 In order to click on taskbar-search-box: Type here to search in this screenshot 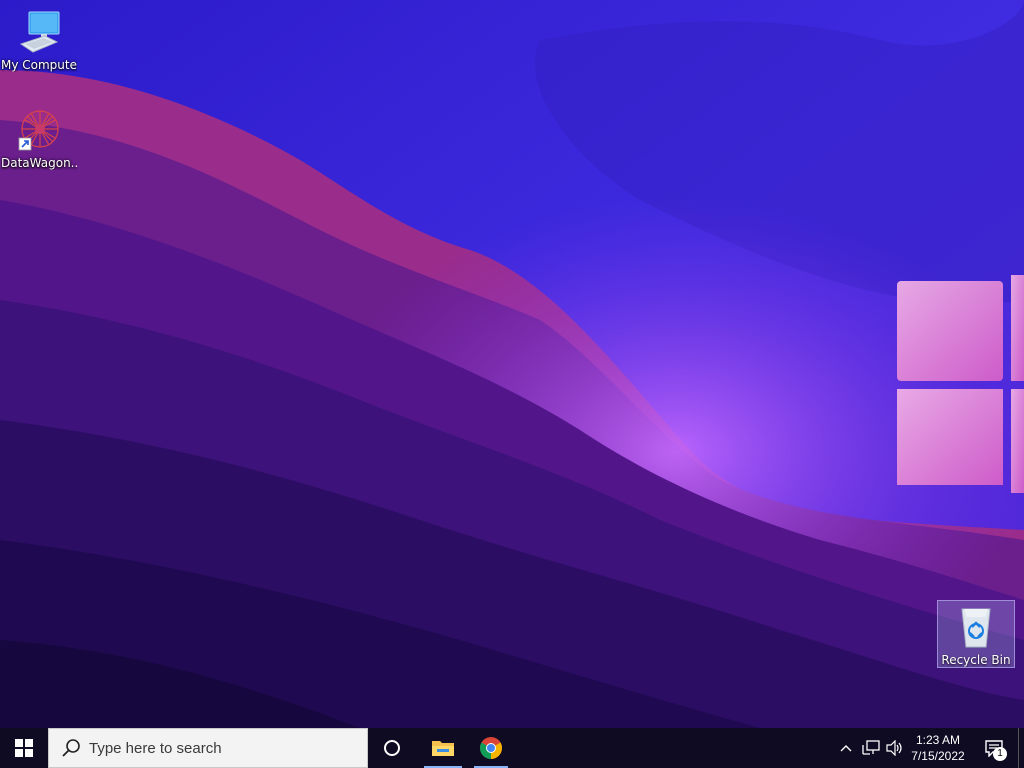, I will do `click(208, 748)`.